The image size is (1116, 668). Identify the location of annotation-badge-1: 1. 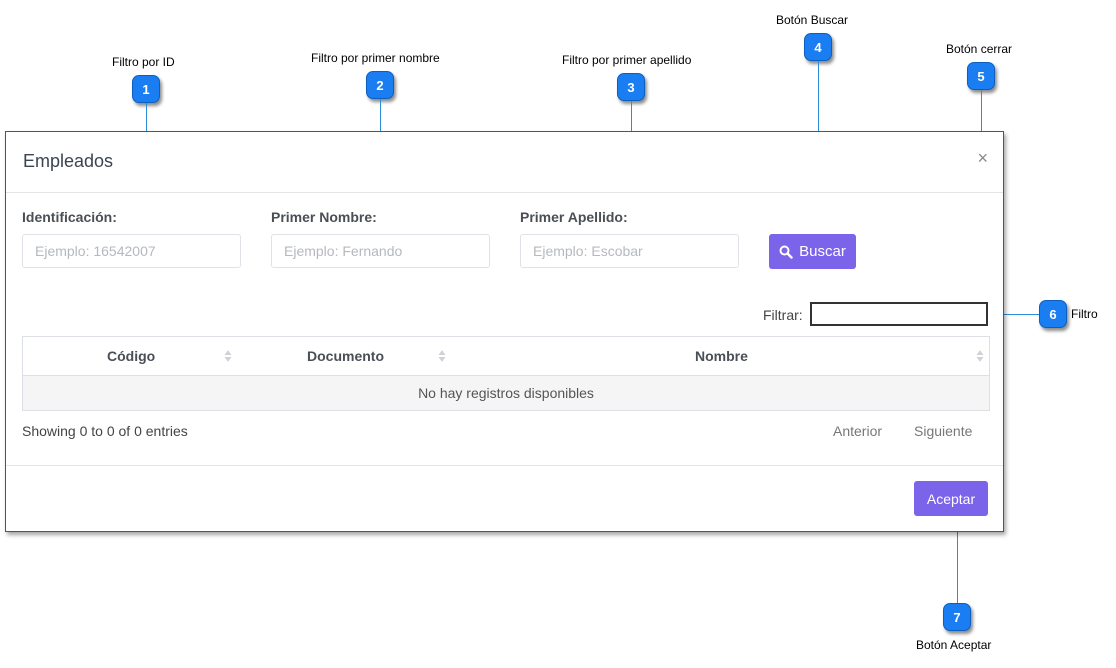
(146, 89).